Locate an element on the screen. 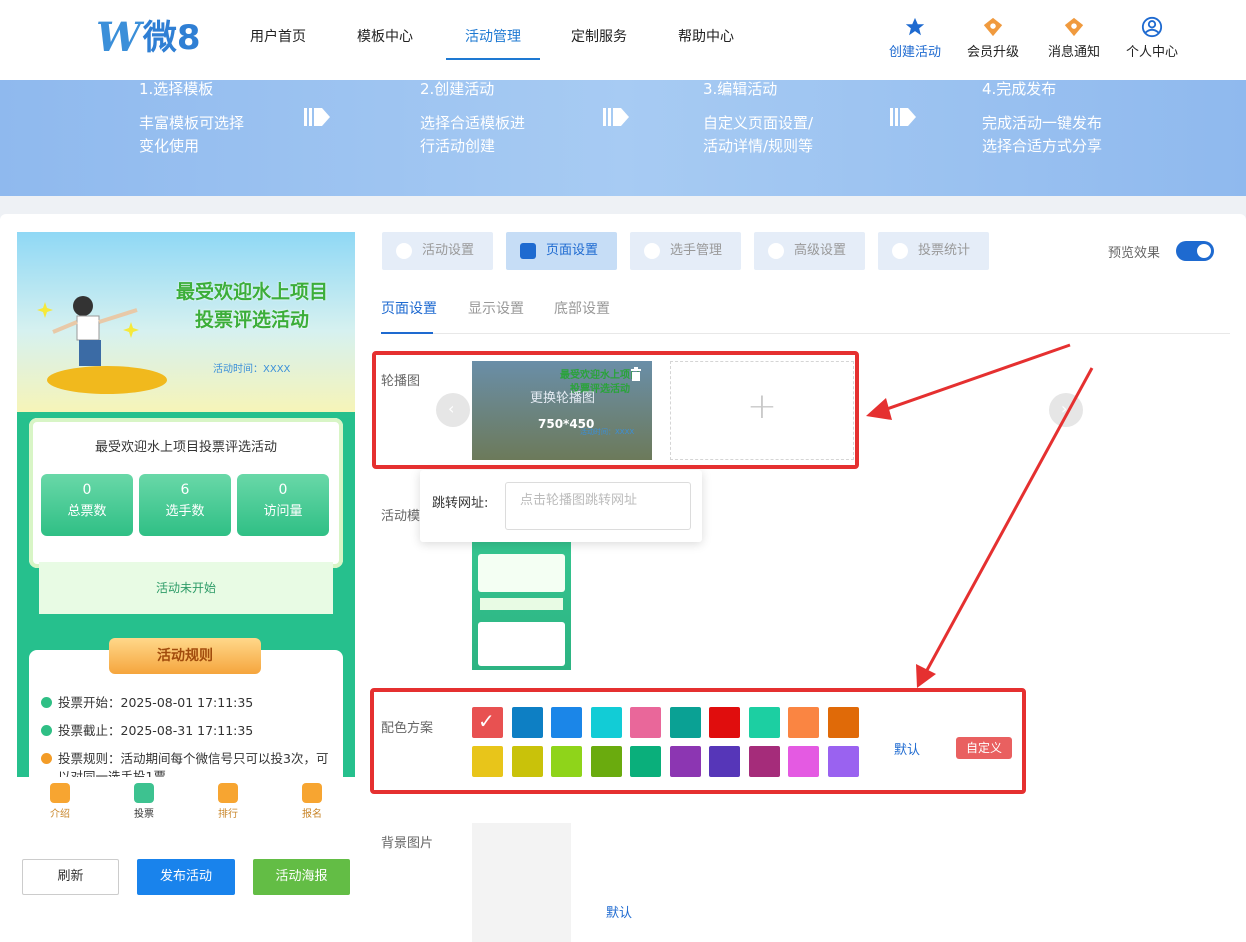 This screenshot has height=942, width=1246. logo-text: 微8 is located at coordinates (171, 38).